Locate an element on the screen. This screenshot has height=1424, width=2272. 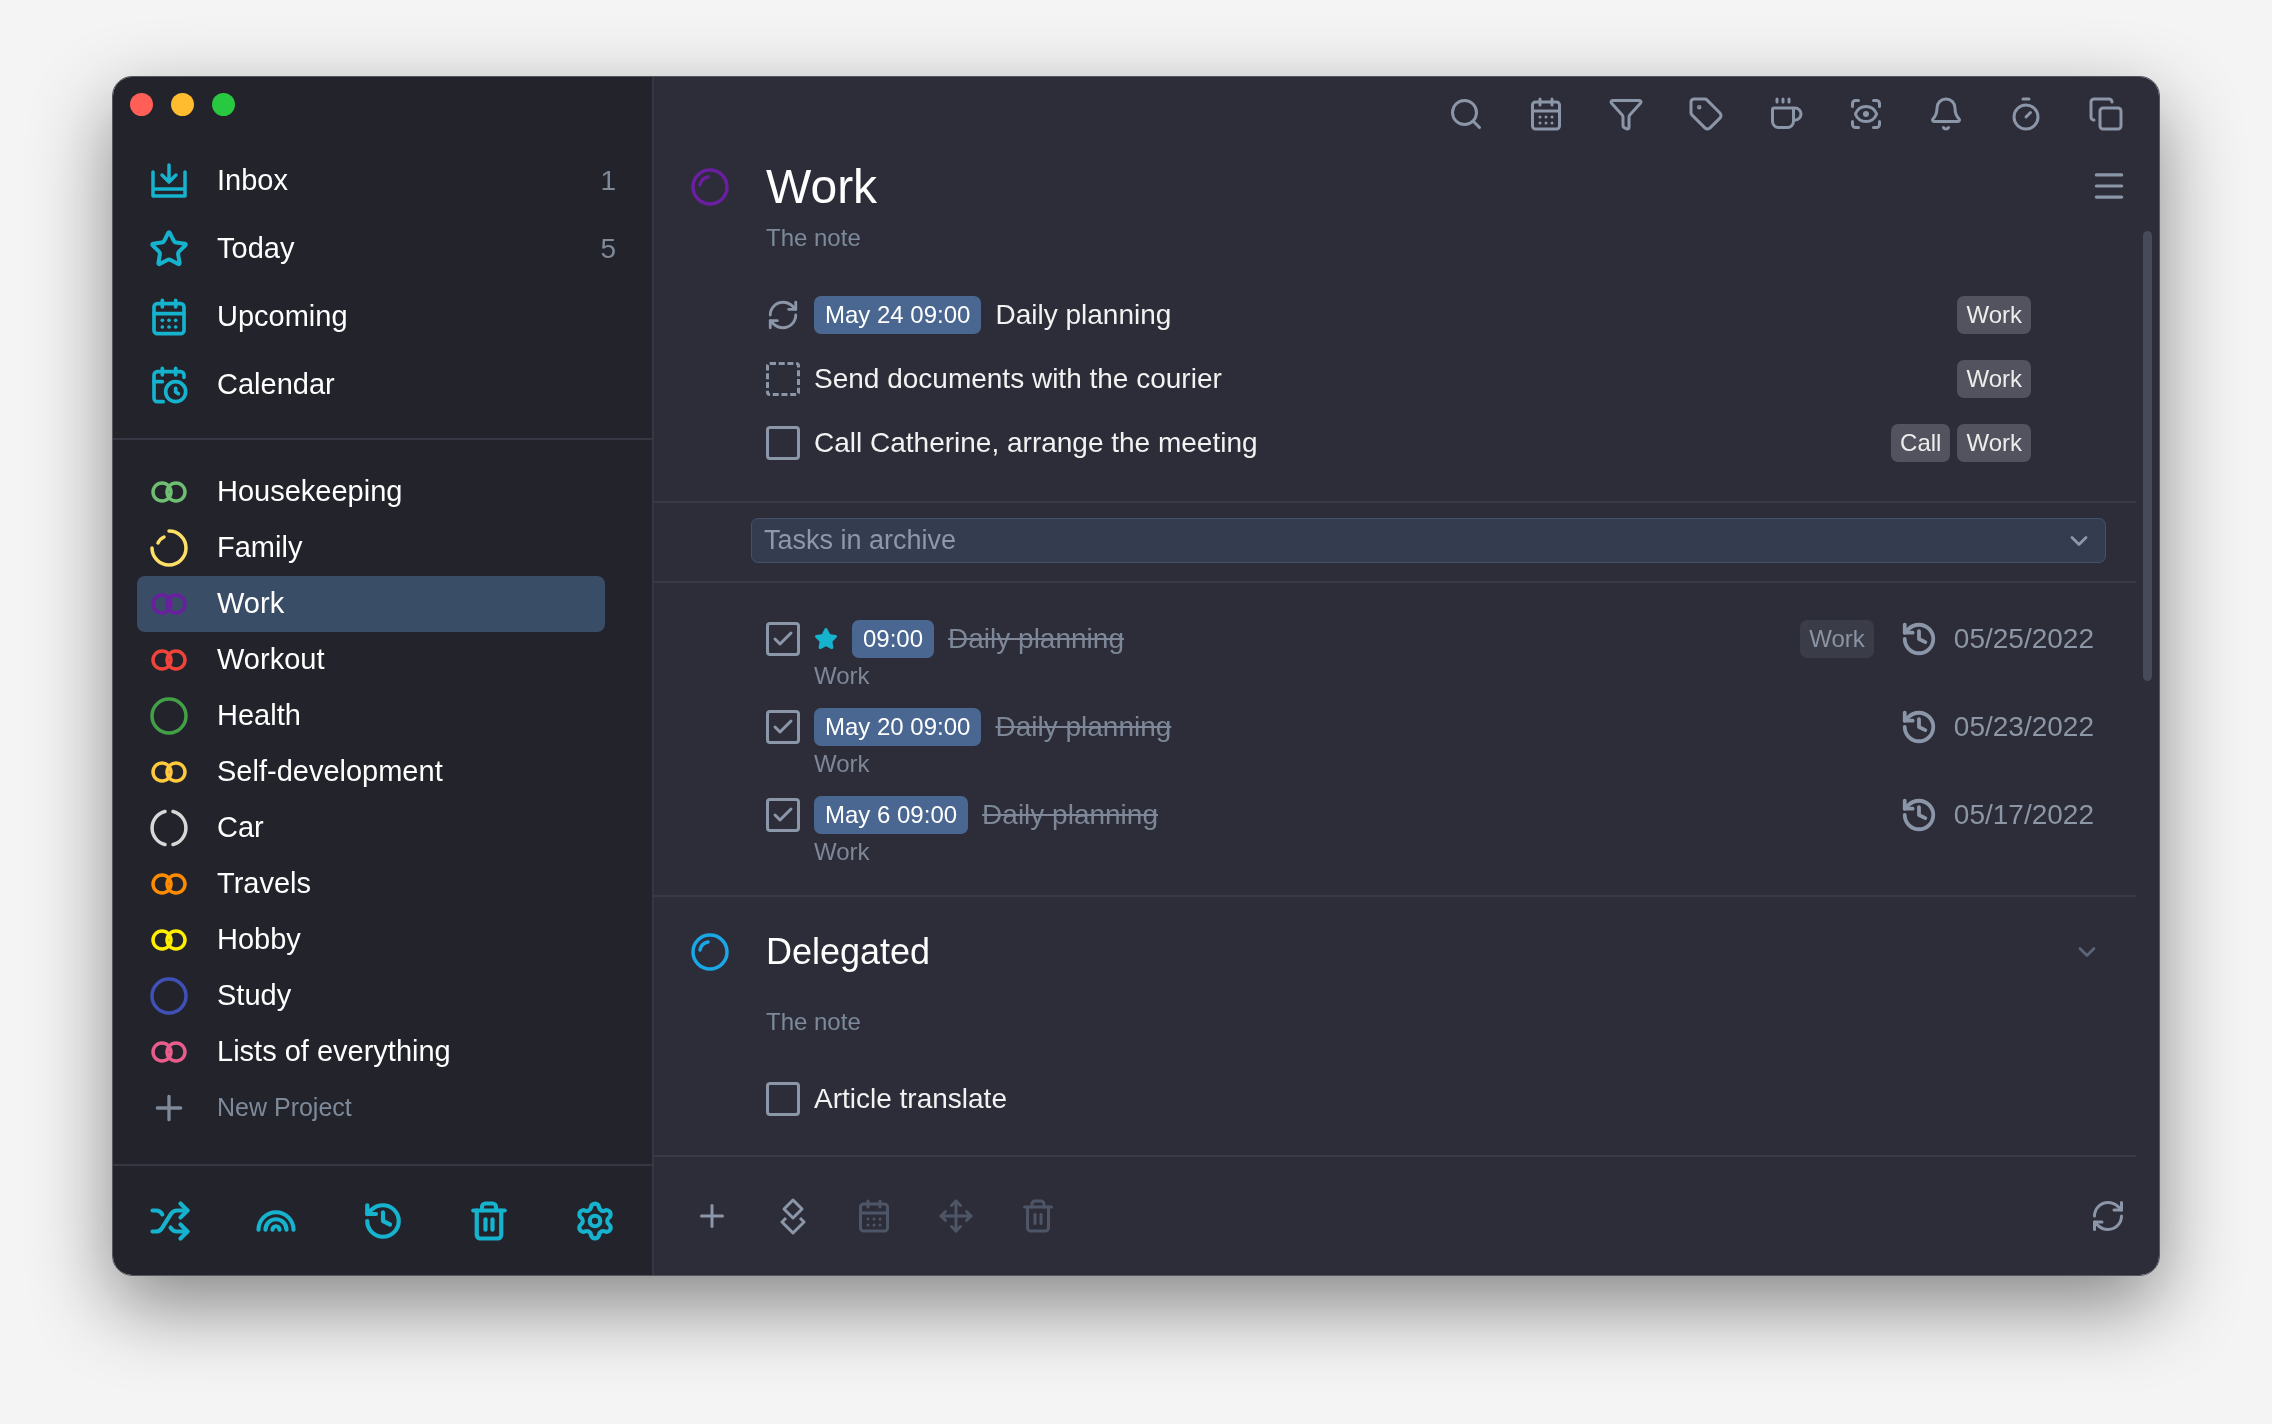
task-title: Call Catherine, arrange the meeting is located at coordinates (1036, 443).